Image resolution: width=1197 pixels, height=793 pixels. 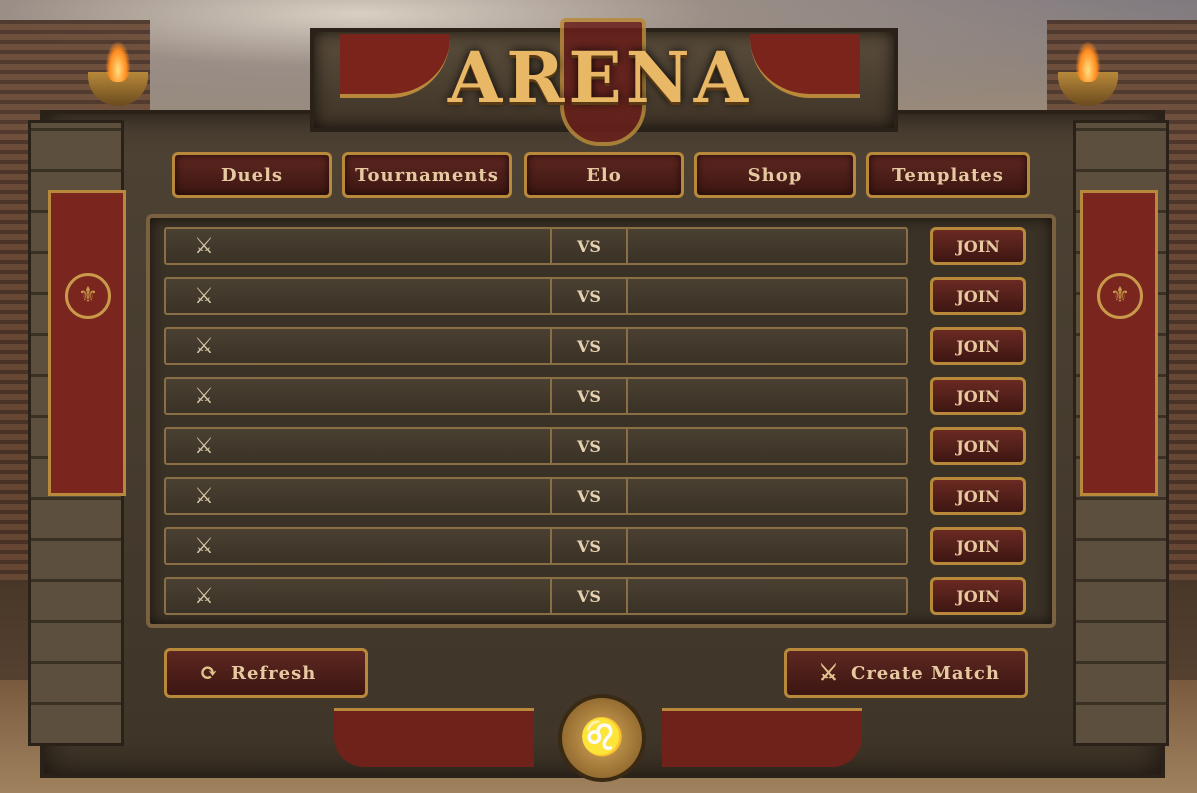 What do you see at coordinates (948, 175) in the screenshot?
I see `tab-templates: Templates` at bounding box center [948, 175].